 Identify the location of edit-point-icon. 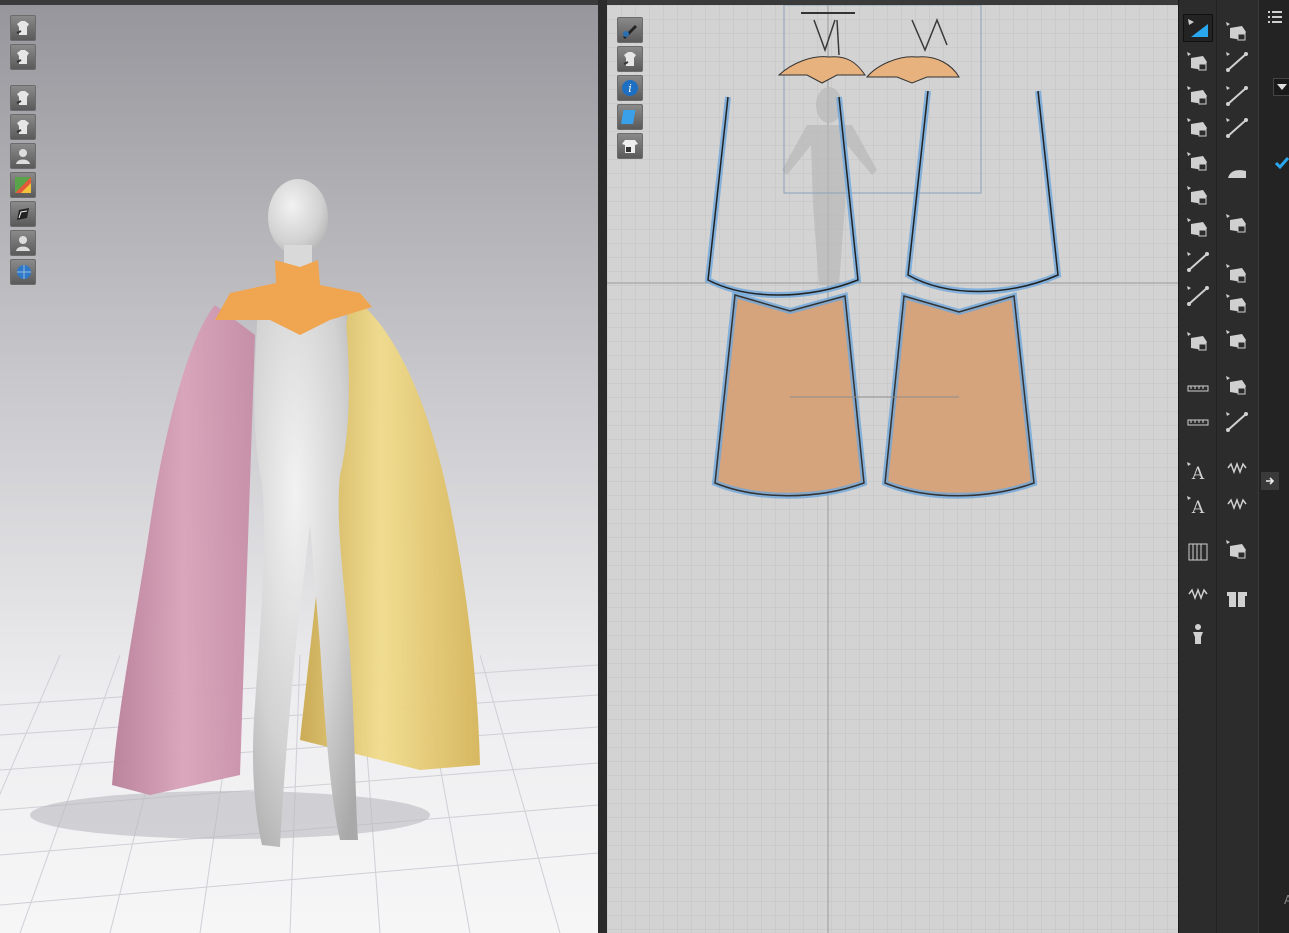
(1198, 62).